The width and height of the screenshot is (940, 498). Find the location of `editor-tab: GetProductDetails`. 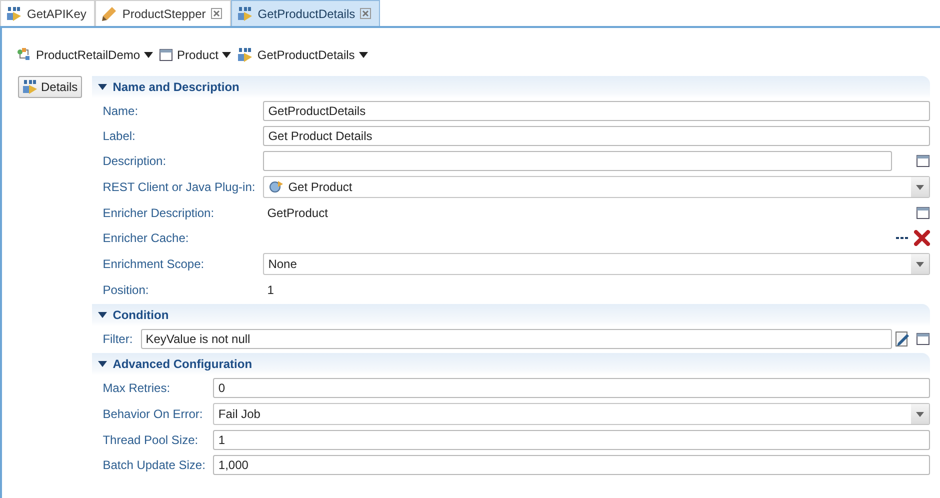

editor-tab: GetProductDetails is located at coordinates (305, 13).